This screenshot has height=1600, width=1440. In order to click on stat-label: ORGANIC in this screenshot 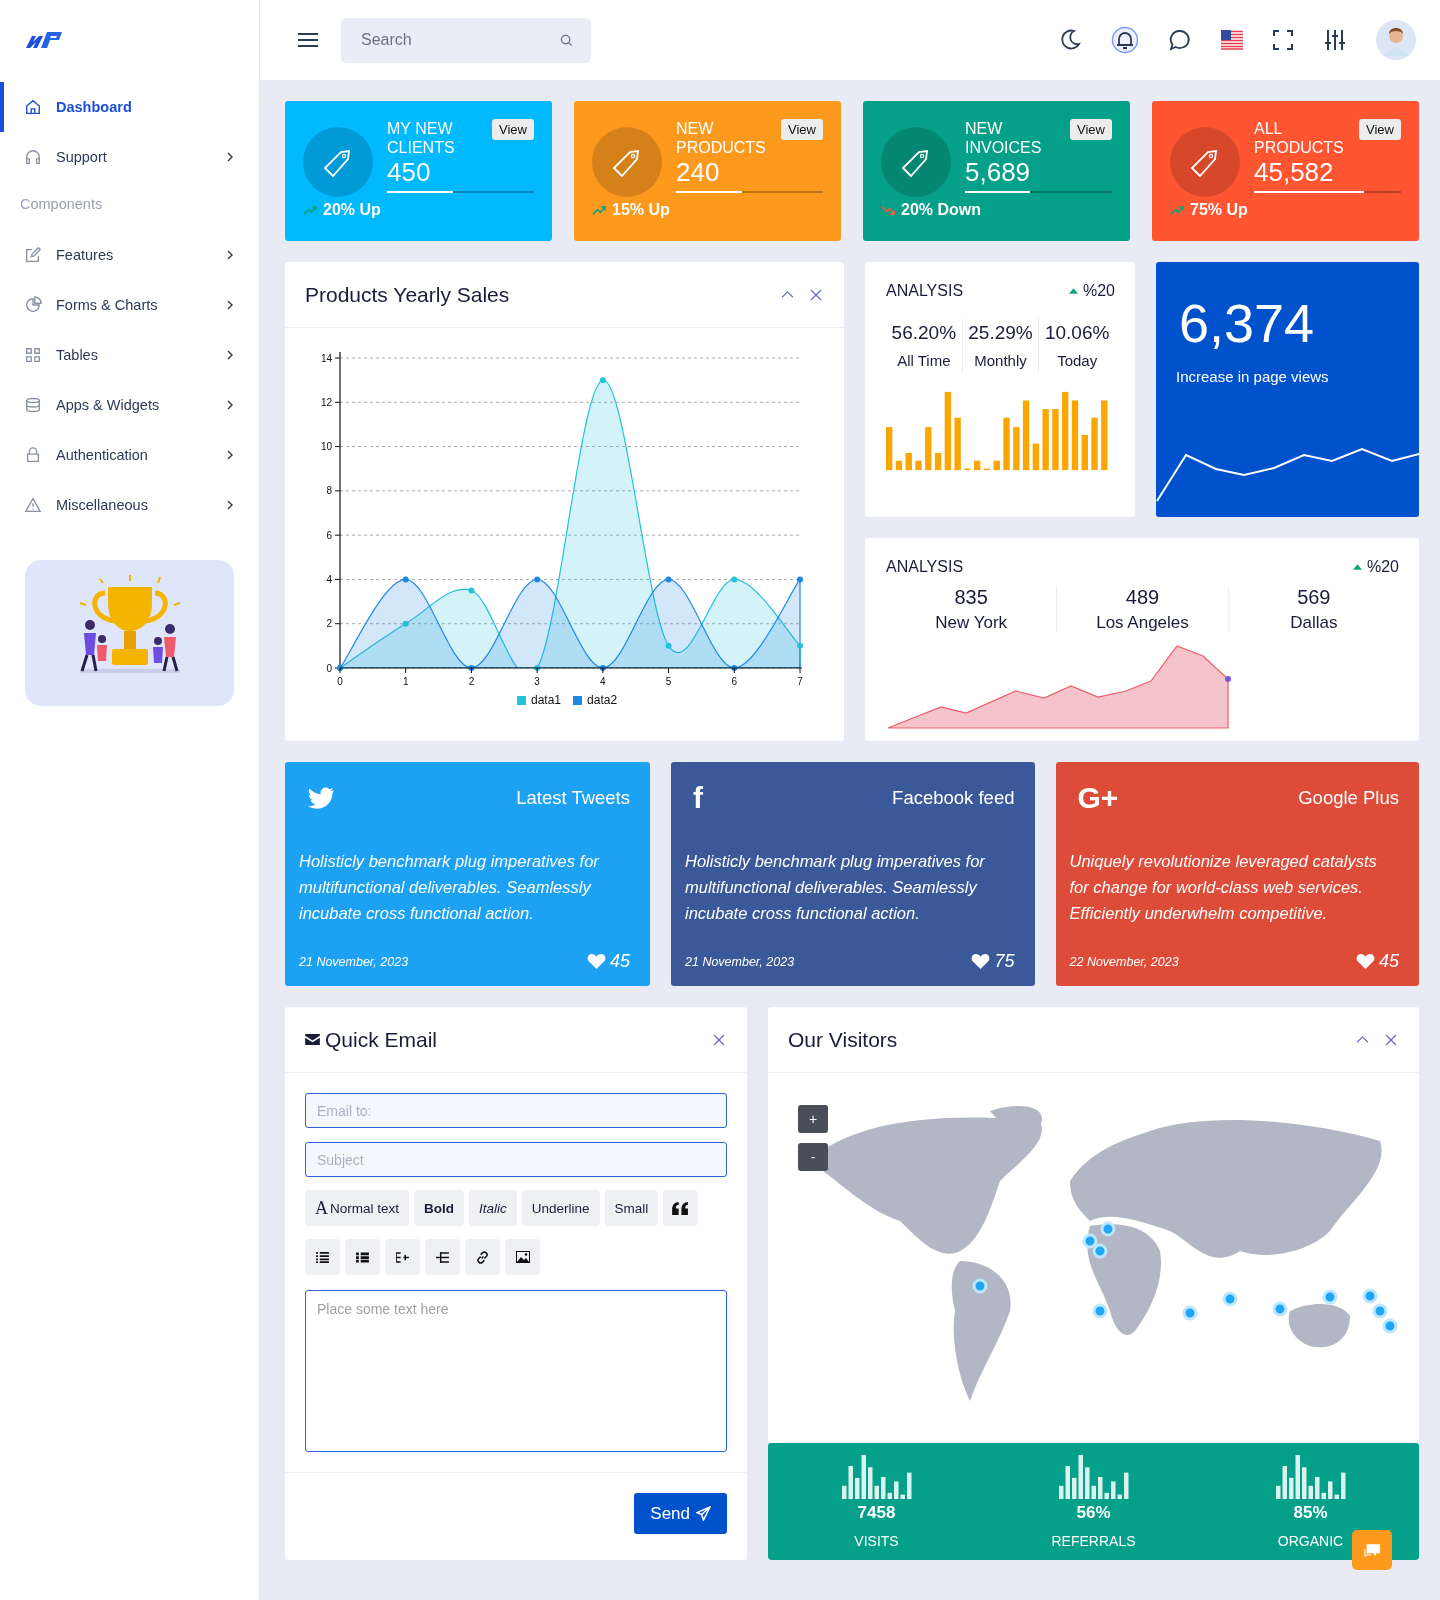, I will do `click(1310, 1540)`.